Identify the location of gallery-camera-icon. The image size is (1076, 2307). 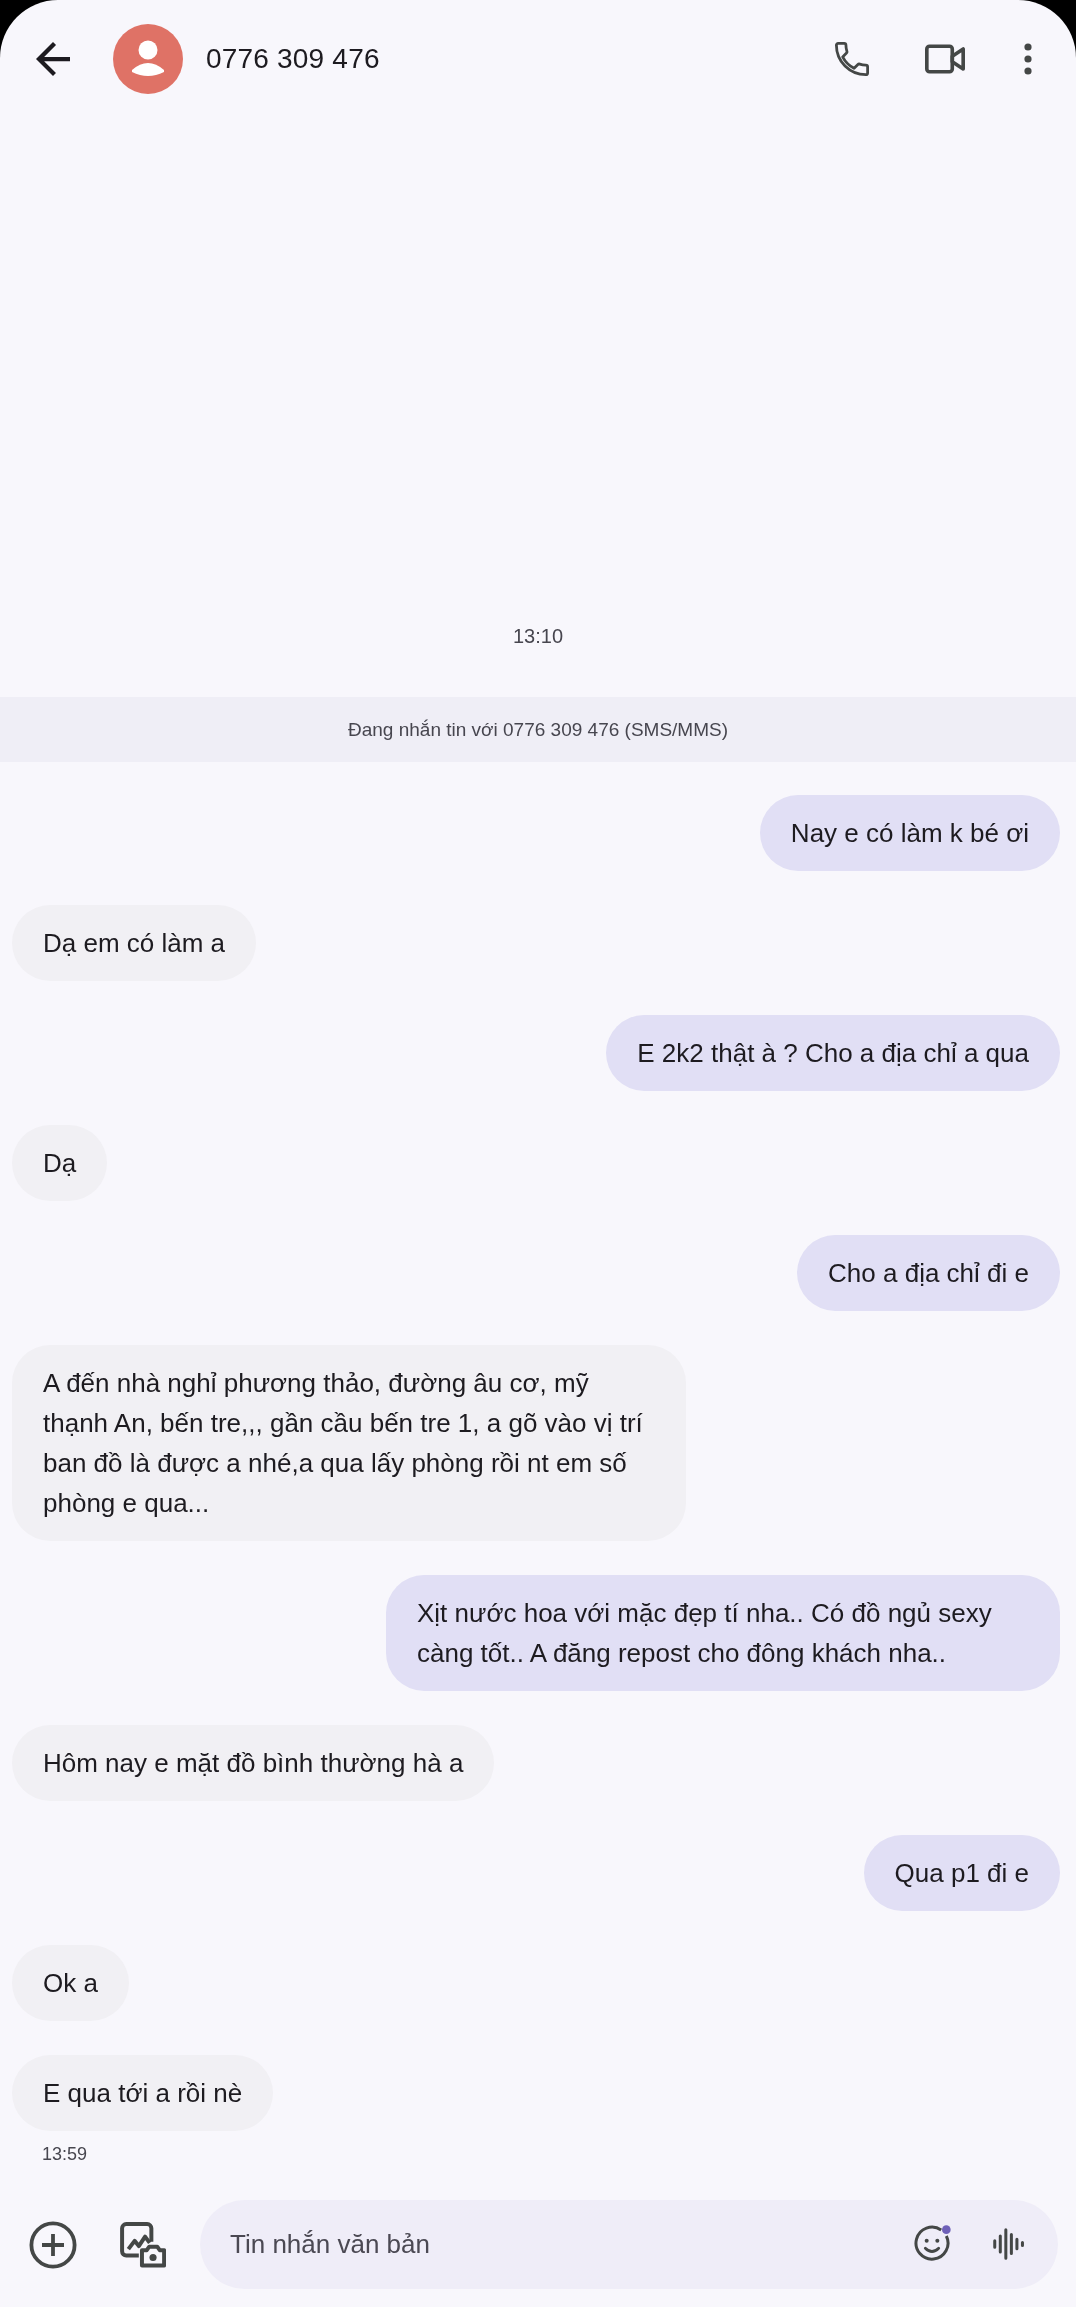
(143, 2244).